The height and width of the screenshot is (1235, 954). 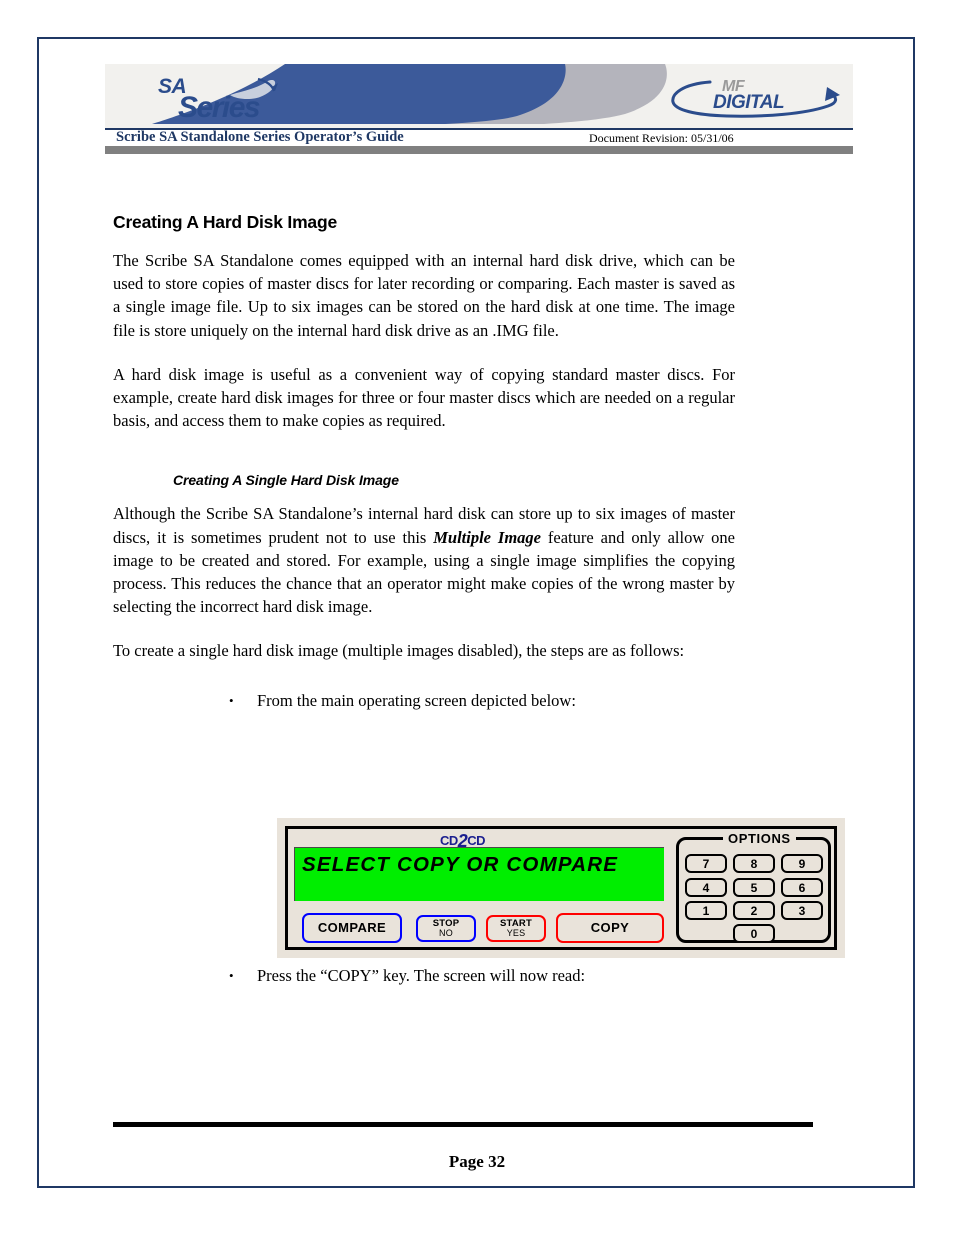 What do you see at coordinates (759, 838) in the screenshot?
I see `options-keypad-label: OPTIONS` at bounding box center [759, 838].